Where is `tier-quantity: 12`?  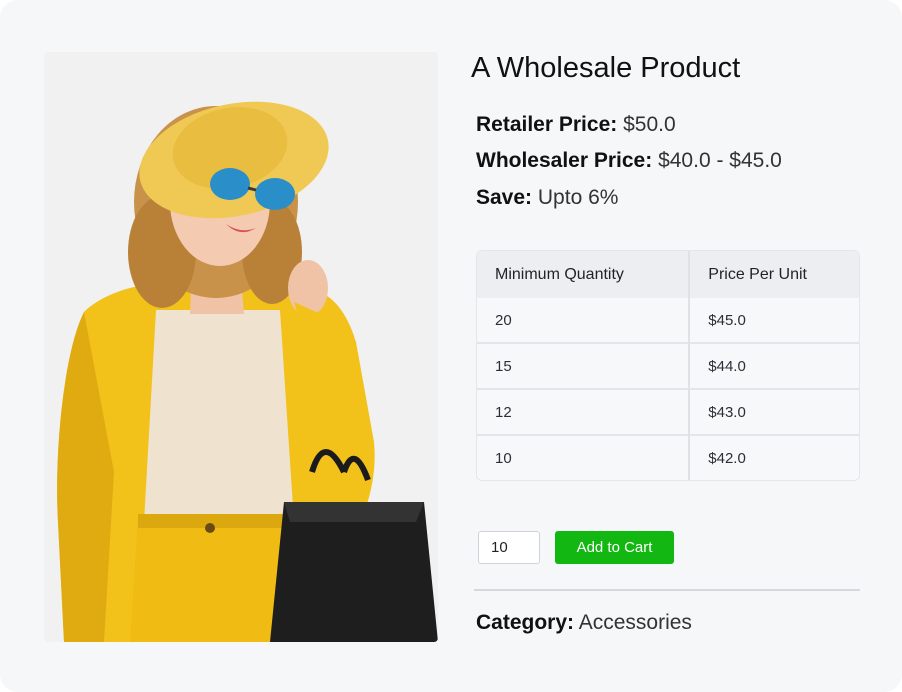
tier-quantity: 12 is located at coordinates (583, 411).